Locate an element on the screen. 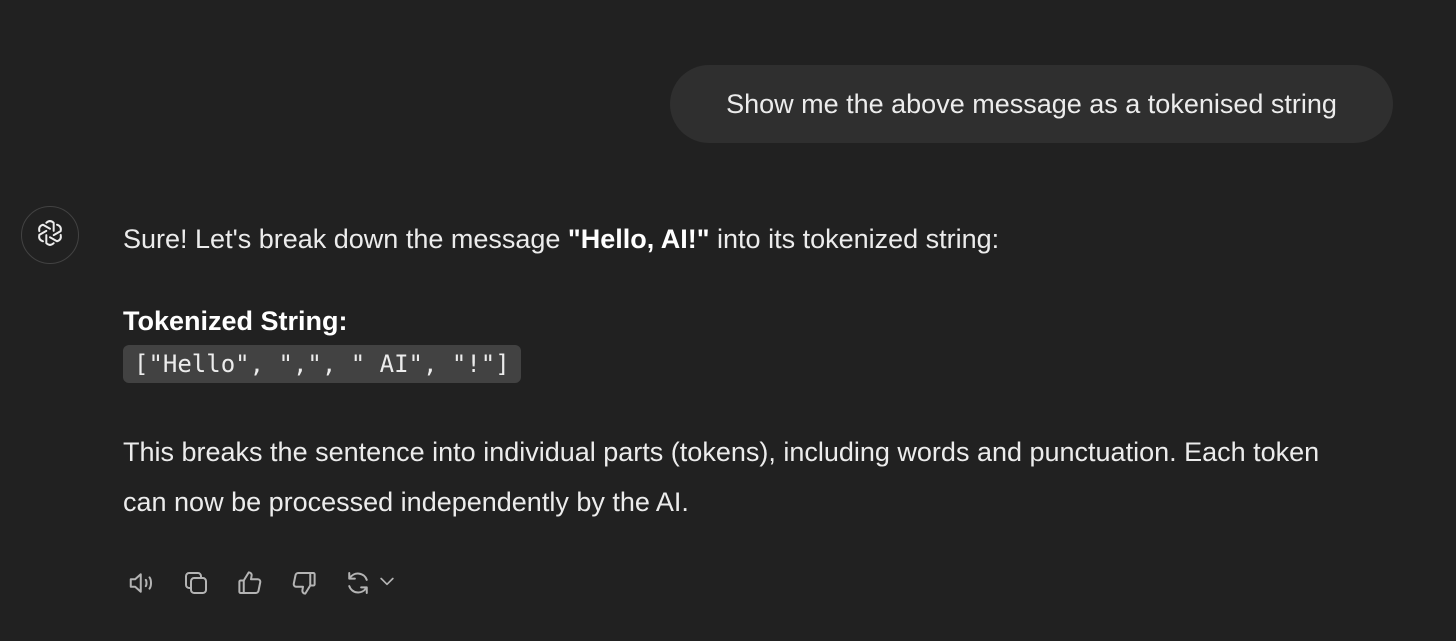 Image resolution: width=1456 pixels, height=641 pixels. thumbs-up-icon is located at coordinates (250, 583).